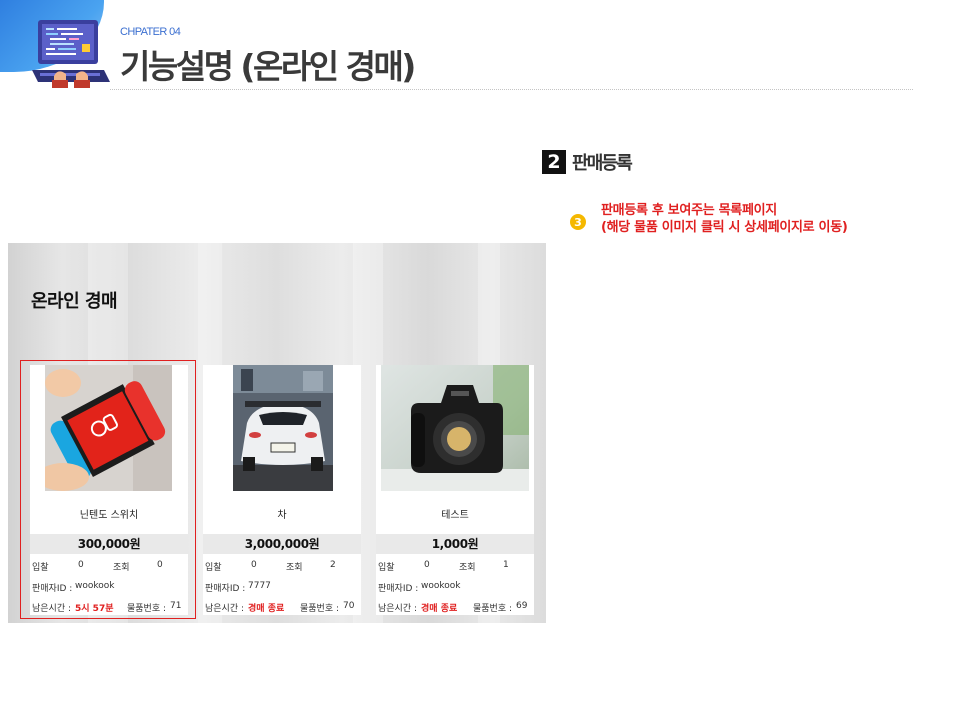  What do you see at coordinates (268, 66) in the screenshot?
I see `slide-title: 기능설명 (온라인 경매)` at bounding box center [268, 66].